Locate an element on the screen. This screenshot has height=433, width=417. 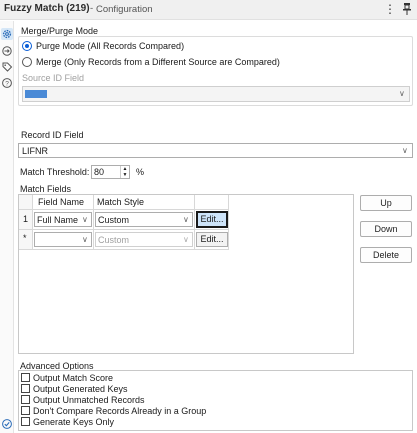
merge-purge-heading: Merge/Purge Mode is located at coordinates (60, 31).